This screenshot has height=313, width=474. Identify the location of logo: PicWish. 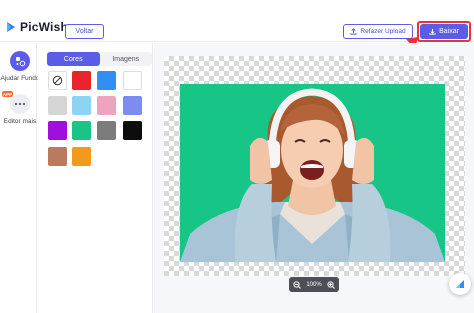
(37, 27).